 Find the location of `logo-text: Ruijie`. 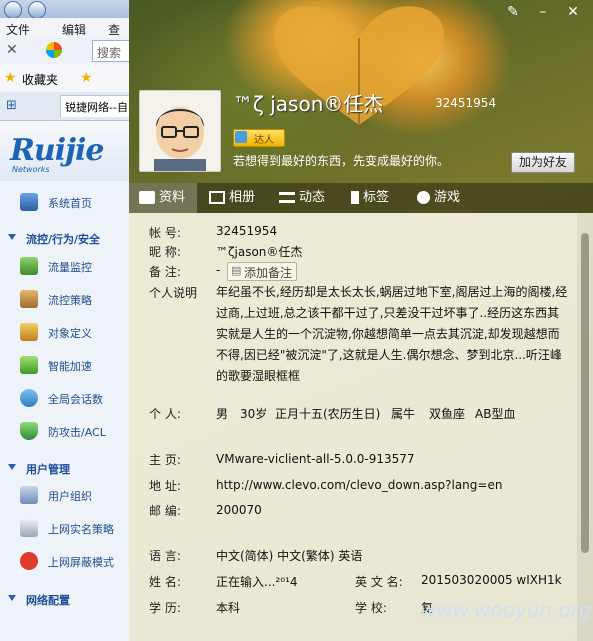

logo-text: Ruijie is located at coordinates (57, 150).